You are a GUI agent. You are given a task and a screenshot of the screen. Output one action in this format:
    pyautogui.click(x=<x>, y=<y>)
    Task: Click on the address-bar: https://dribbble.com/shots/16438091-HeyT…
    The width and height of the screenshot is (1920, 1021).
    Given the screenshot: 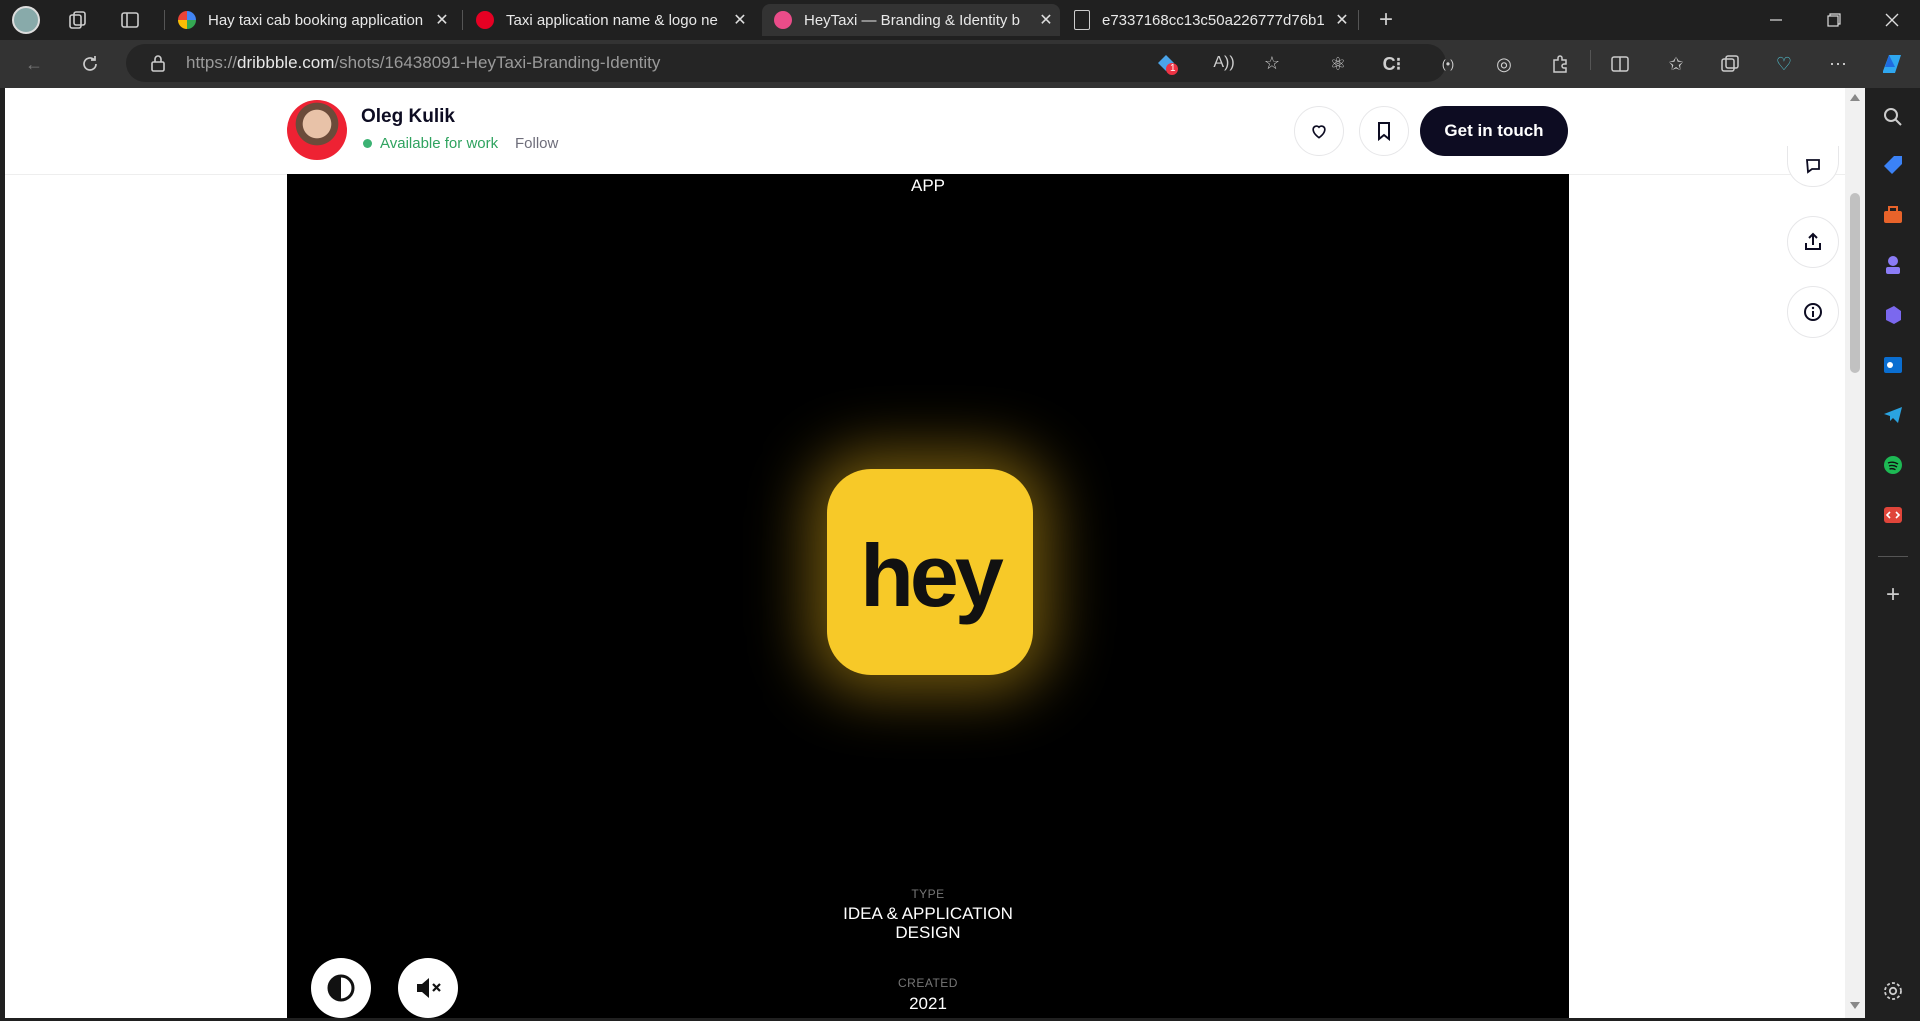 What is the action you would take?
    pyautogui.click(x=786, y=63)
    